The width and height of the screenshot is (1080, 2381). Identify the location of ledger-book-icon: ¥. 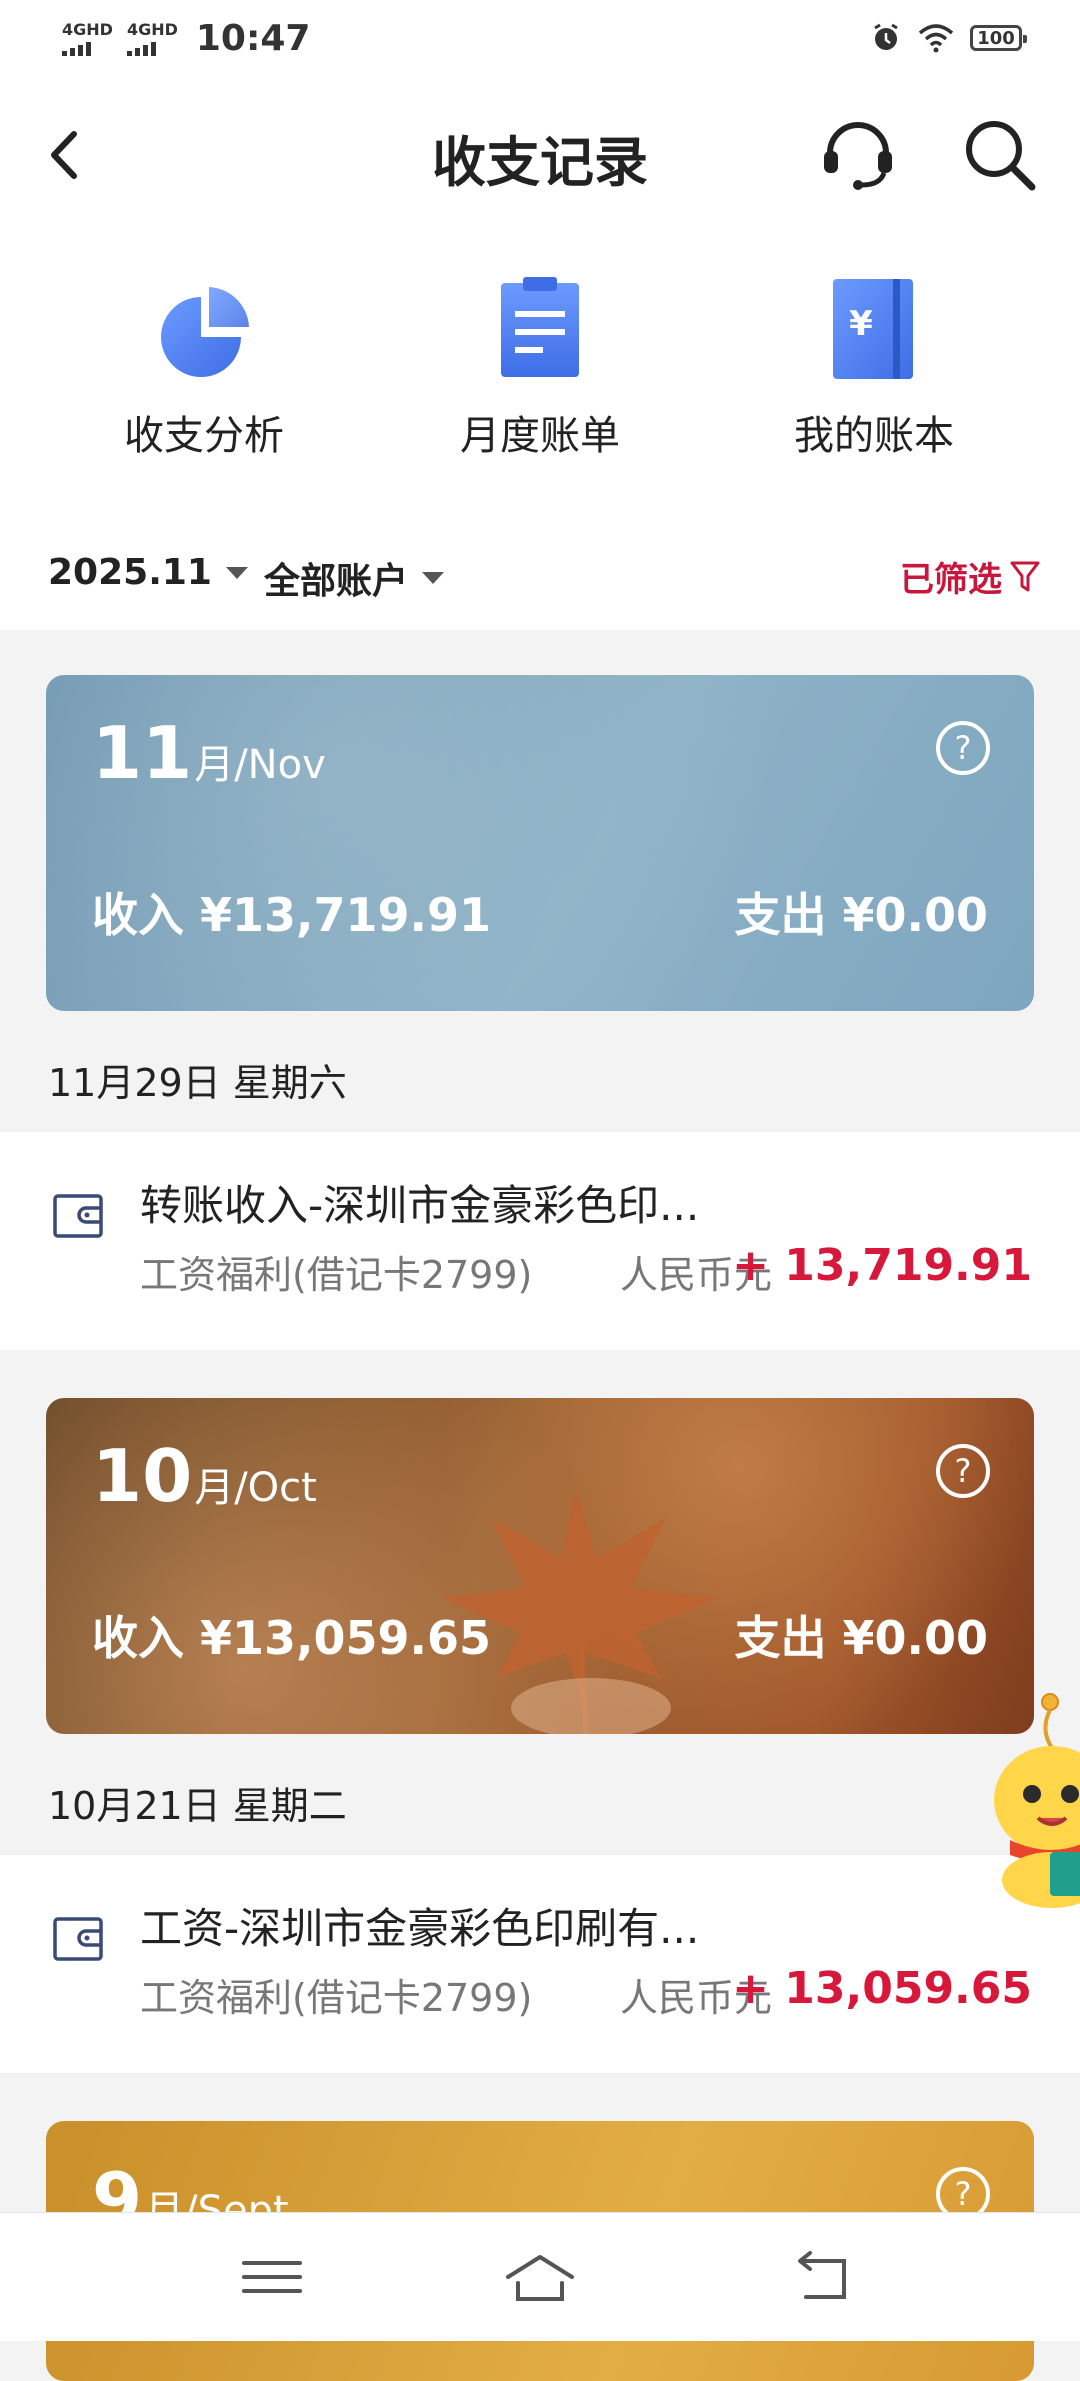
(873, 329).